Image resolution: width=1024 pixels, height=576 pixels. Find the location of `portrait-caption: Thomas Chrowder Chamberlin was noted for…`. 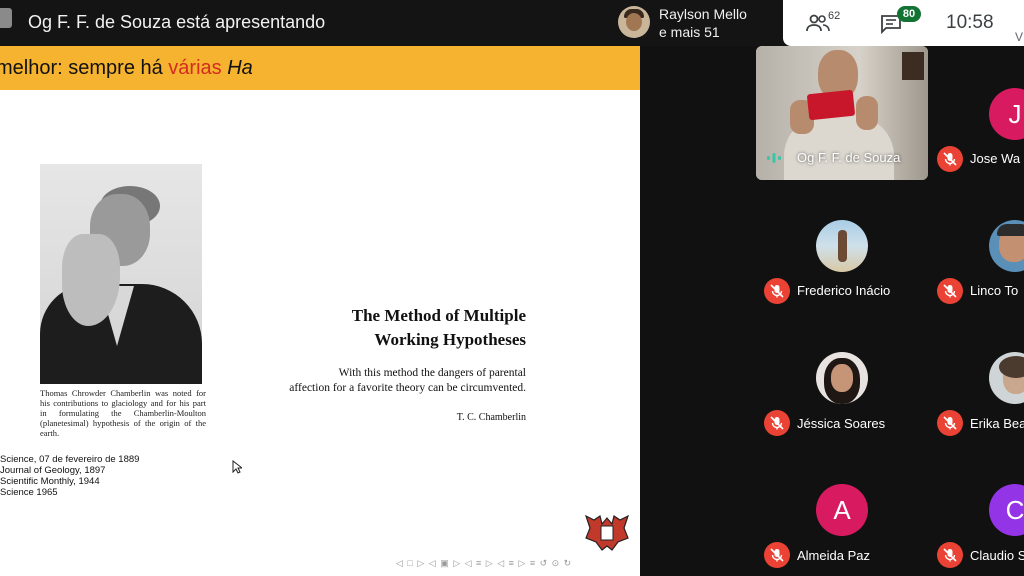

portrait-caption: Thomas Chrowder Chamberlin was noted for… is located at coordinates (123, 413).